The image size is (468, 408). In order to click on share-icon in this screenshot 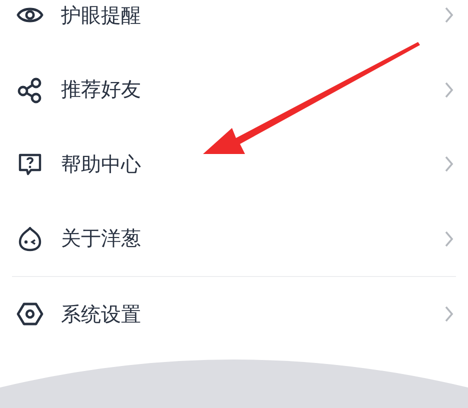, I will do `click(30, 90)`.